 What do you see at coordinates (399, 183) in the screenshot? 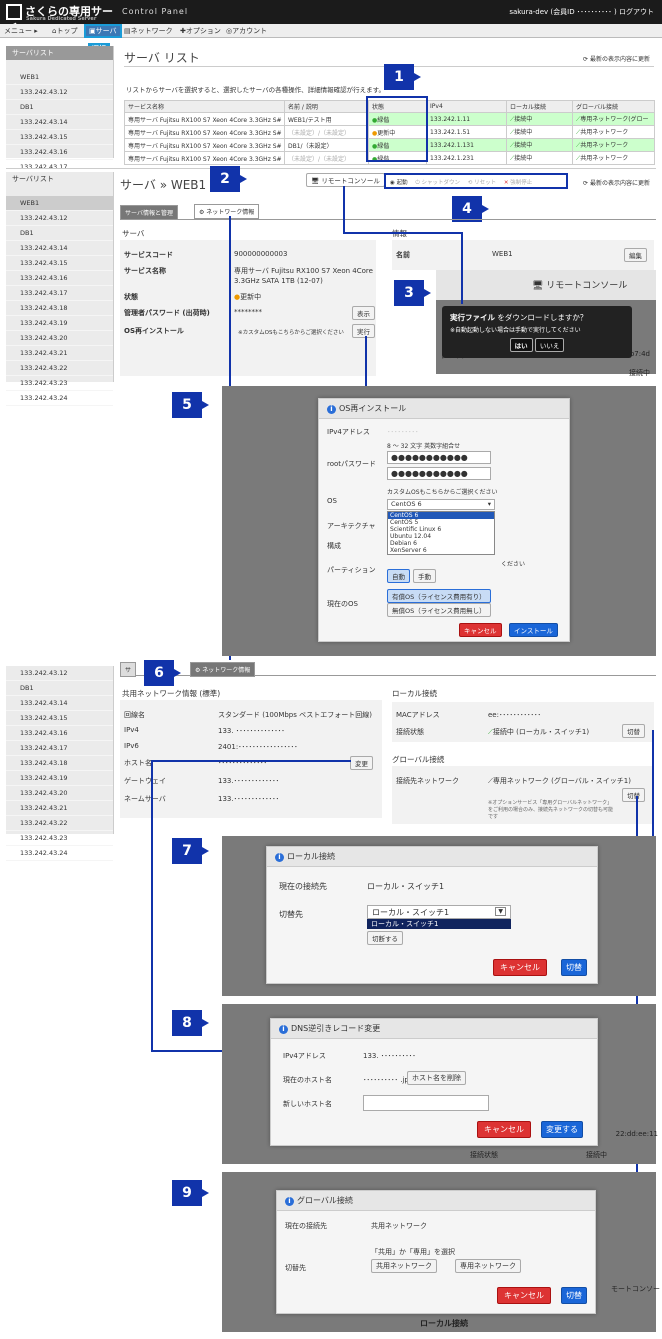
I see `start-button: ◉ 起動` at bounding box center [399, 183].